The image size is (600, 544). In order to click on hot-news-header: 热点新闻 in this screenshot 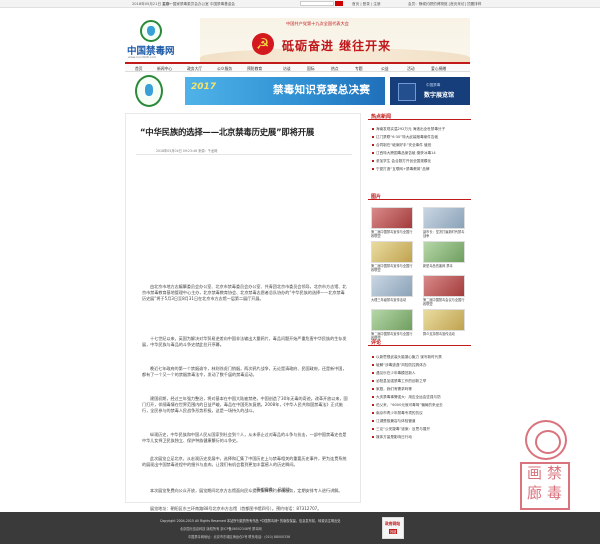, I will do `click(419, 116)`.